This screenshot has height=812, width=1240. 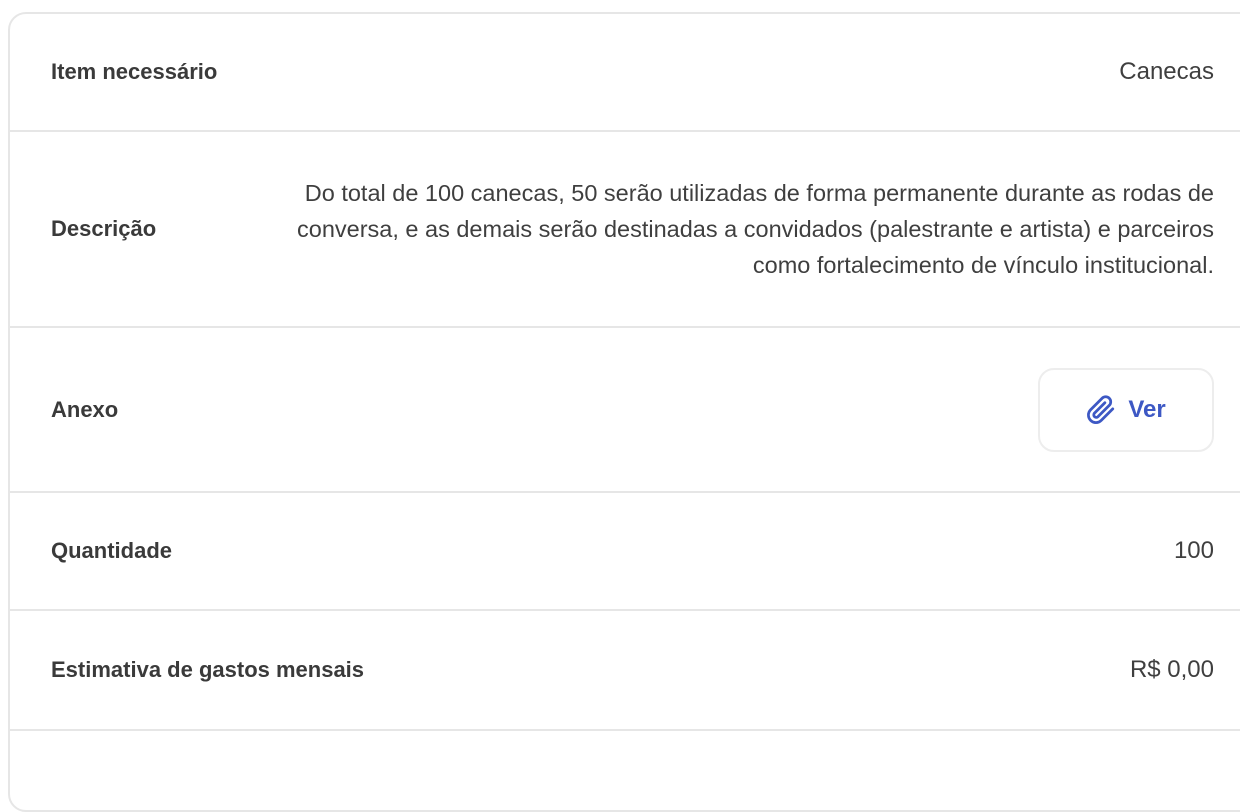 I want to click on description-label: Descrição, so click(x=104, y=228).